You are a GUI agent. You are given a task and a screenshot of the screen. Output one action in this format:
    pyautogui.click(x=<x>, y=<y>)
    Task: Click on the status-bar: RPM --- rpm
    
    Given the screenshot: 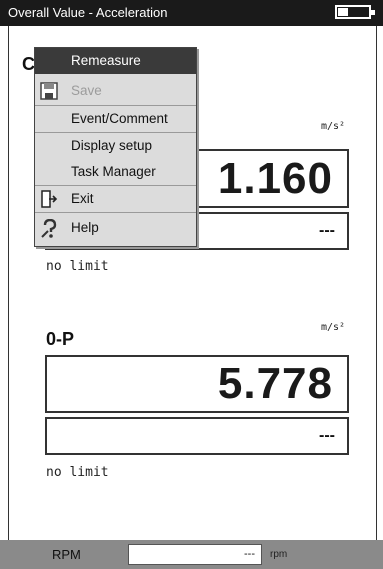 What is the action you would take?
    pyautogui.click(x=191, y=554)
    